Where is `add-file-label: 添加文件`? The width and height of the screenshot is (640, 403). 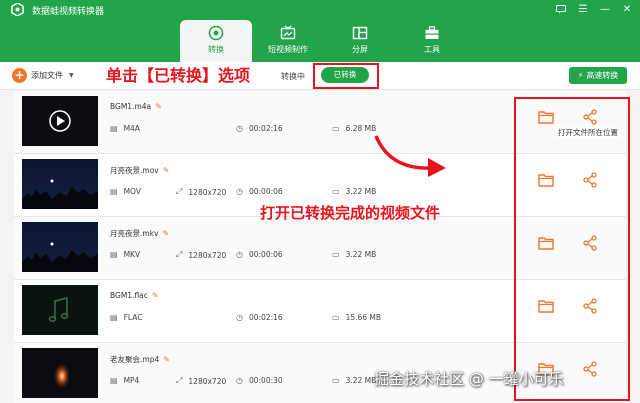 add-file-label: 添加文件 is located at coordinates (47, 75).